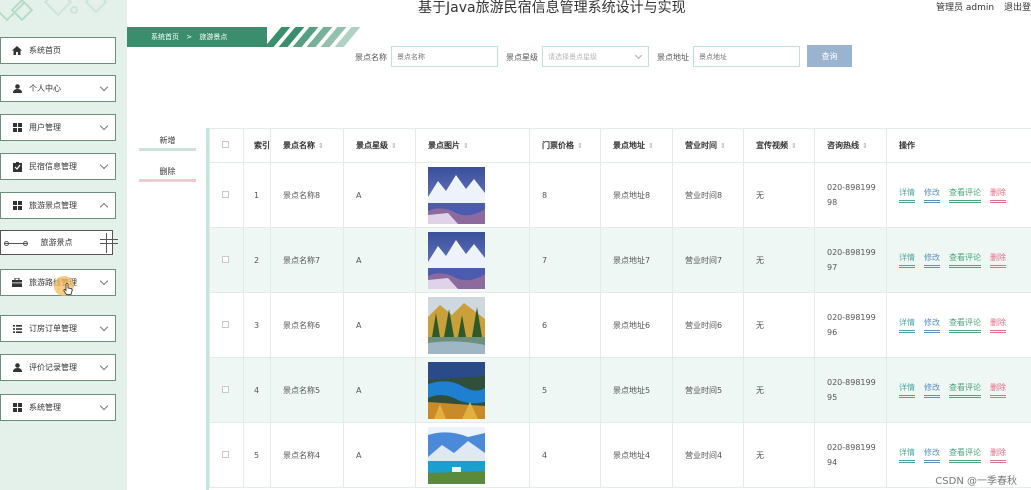 This screenshot has height=490, width=1031. What do you see at coordinates (595, 56) in the screenshot?
I see `scenic-level-select: 请选择景点星级` at bounding box center [595, 56].